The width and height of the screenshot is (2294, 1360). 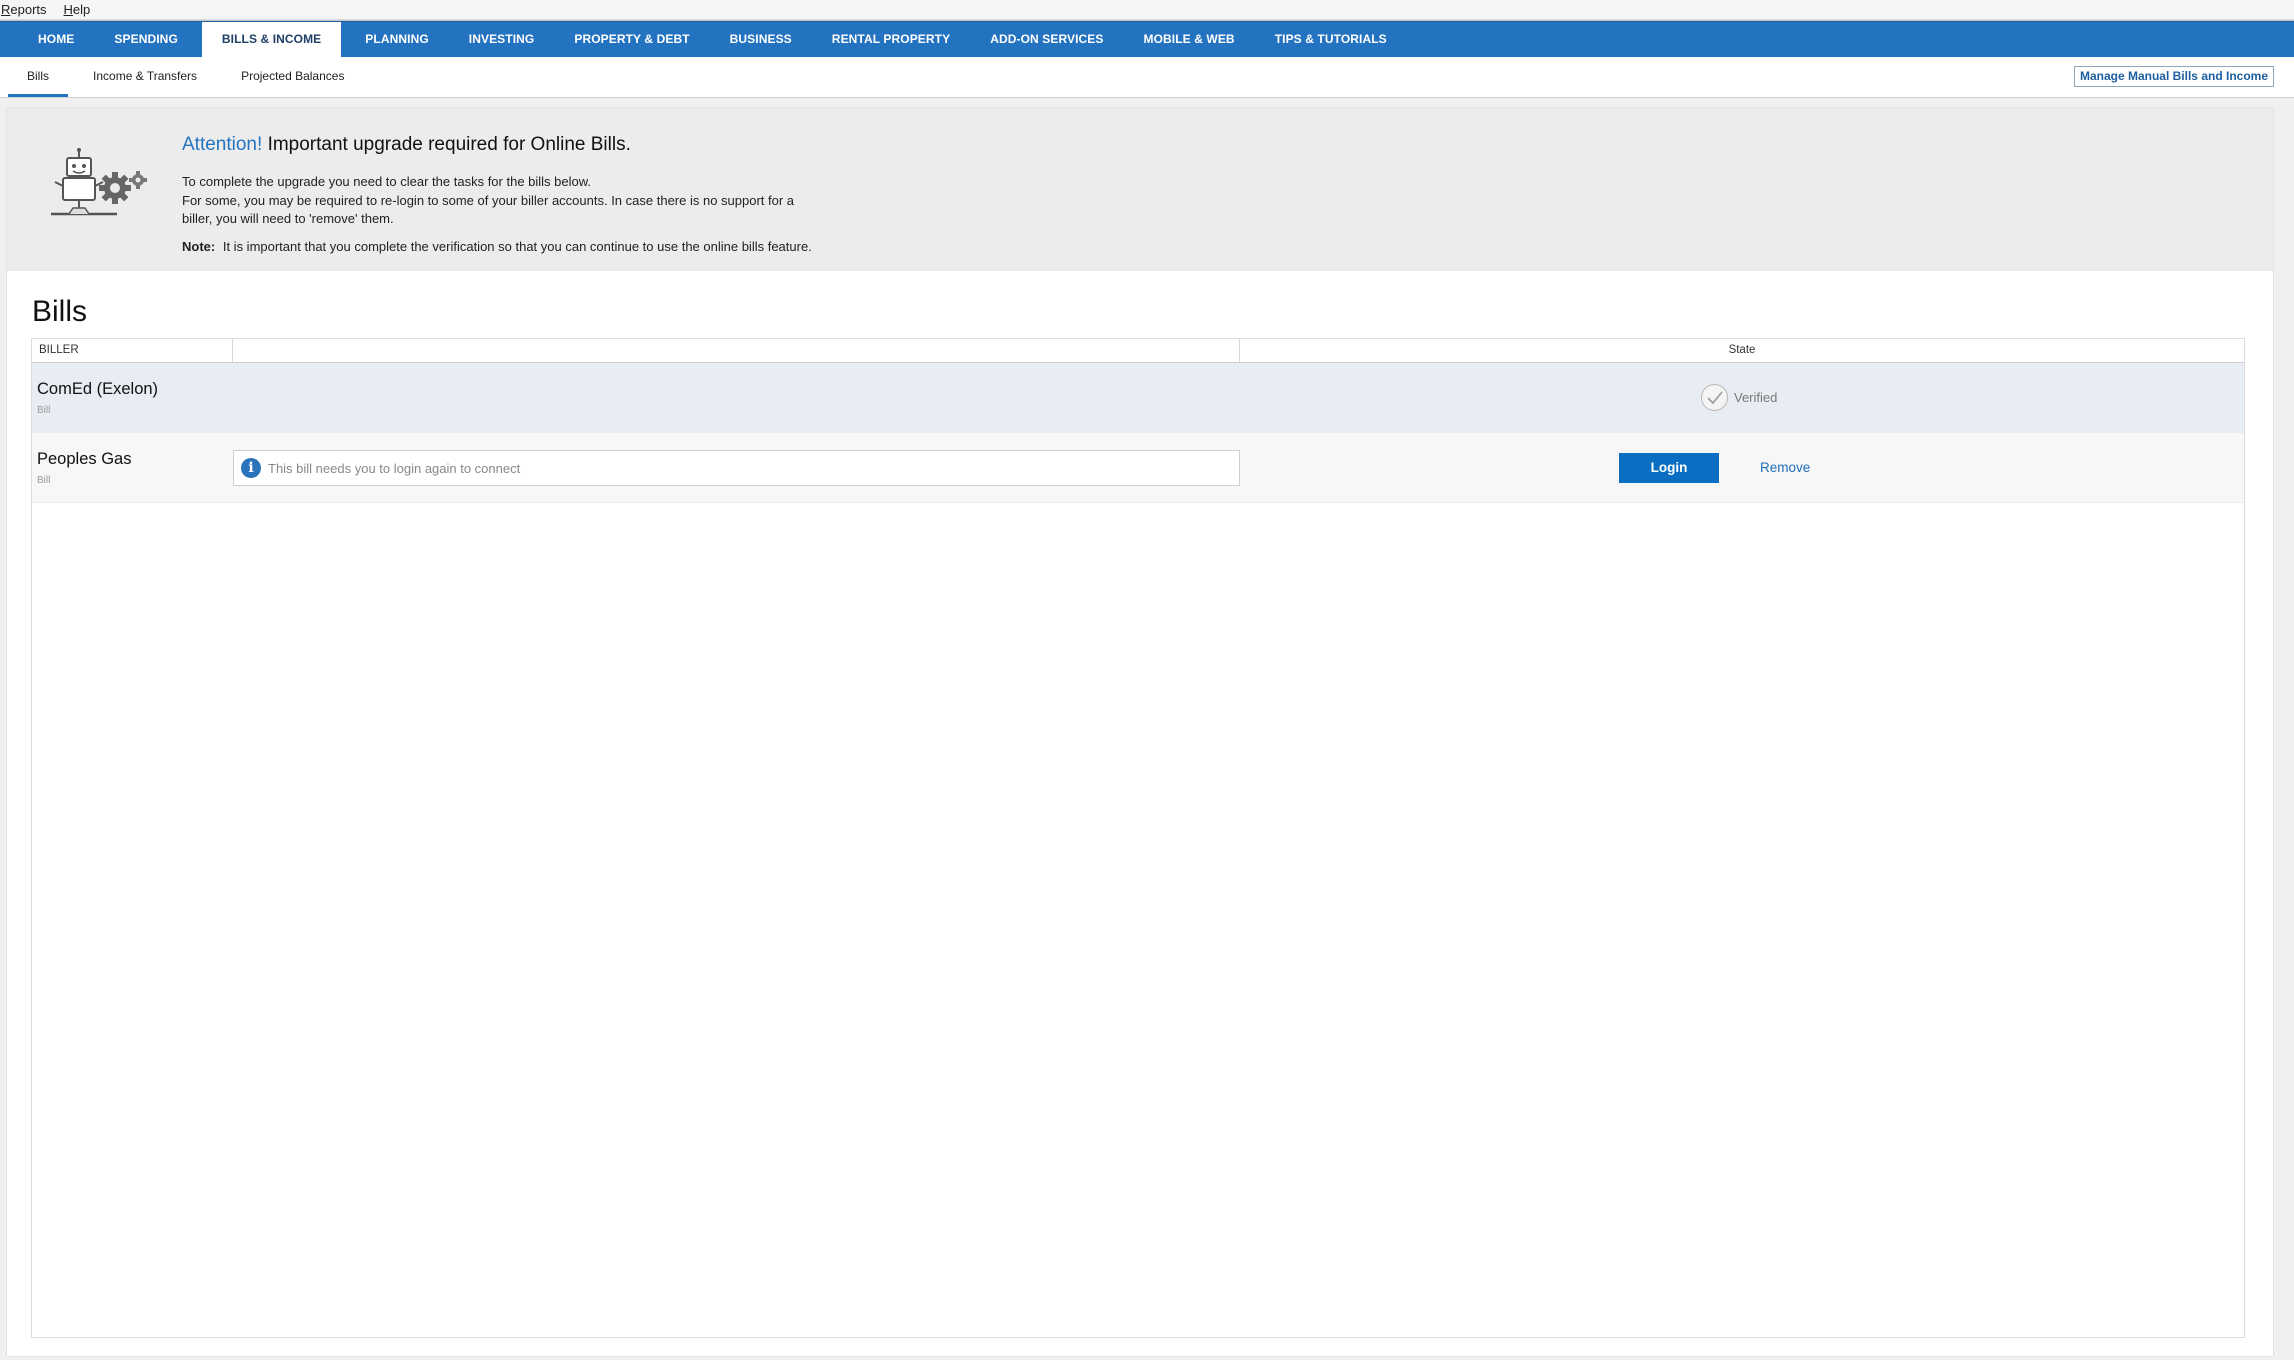 What do you see at coordinates (222, 144) in the screenshot?
I see `attention-label: Attention!` at bounding box center [222, 144].